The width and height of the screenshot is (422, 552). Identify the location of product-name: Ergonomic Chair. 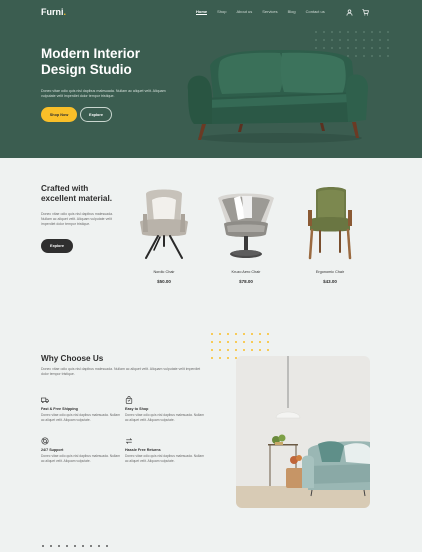
(330, 272).